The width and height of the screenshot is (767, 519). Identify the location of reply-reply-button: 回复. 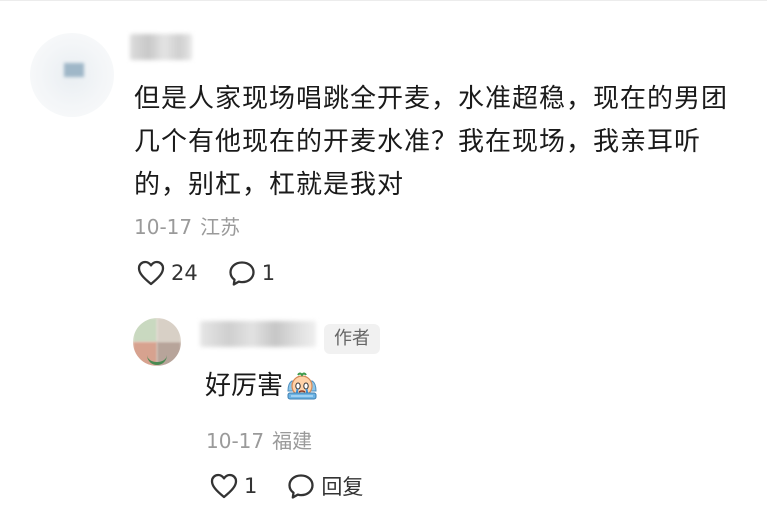
(325, 486).